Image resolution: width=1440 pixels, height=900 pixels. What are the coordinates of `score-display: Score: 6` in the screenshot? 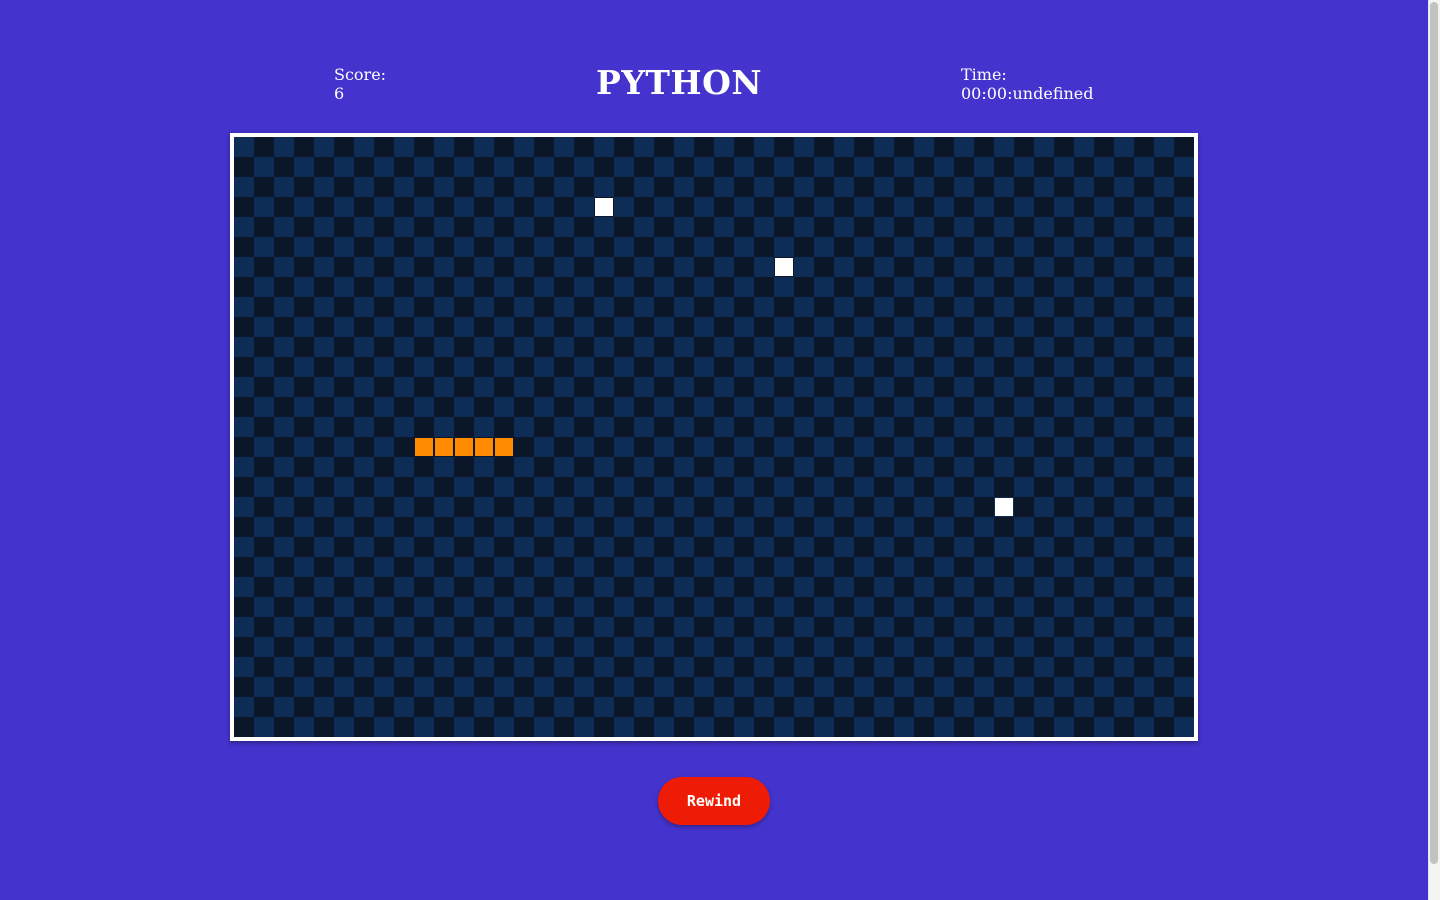 It's located at (360, 84).